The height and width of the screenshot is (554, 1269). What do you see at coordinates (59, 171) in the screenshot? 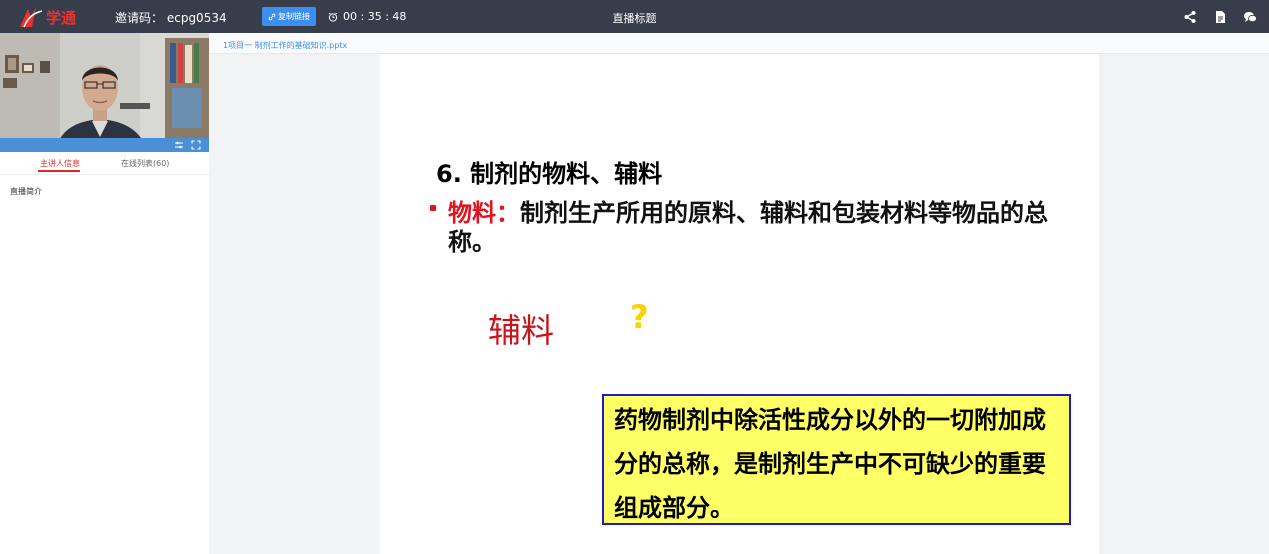
I see `active-tab-indicator` at bounding box center [59, 171].